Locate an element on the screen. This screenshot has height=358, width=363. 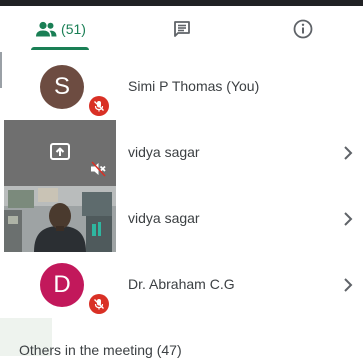
participant-tile: S is located at coordinates (60, 87).